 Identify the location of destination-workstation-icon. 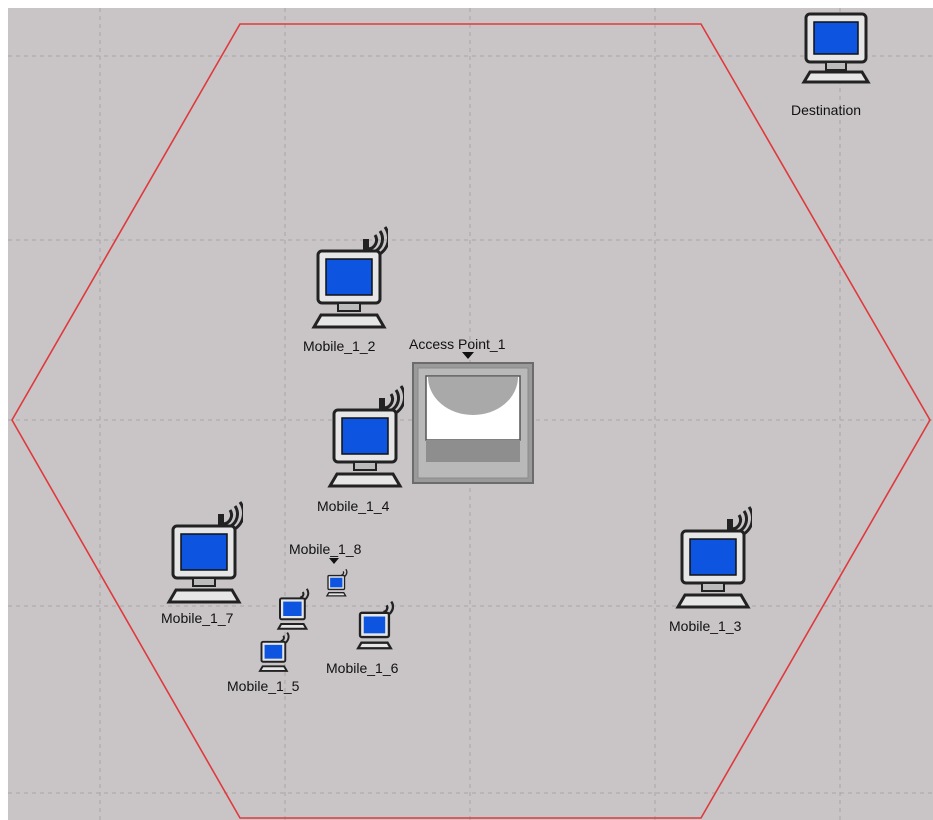
(838, 50).